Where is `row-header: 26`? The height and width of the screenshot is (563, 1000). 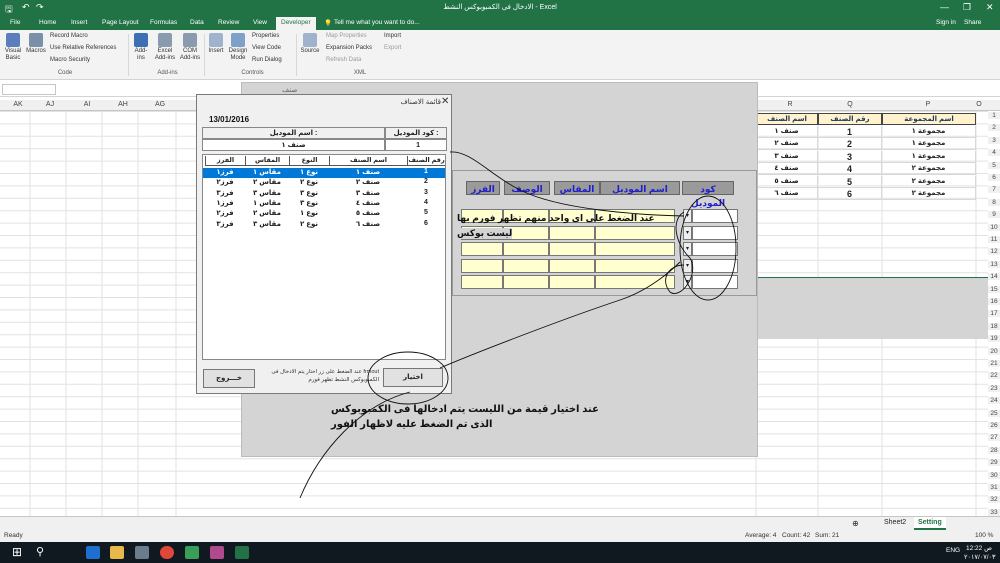 row-header: 26 is located at coordinates (994, 425).